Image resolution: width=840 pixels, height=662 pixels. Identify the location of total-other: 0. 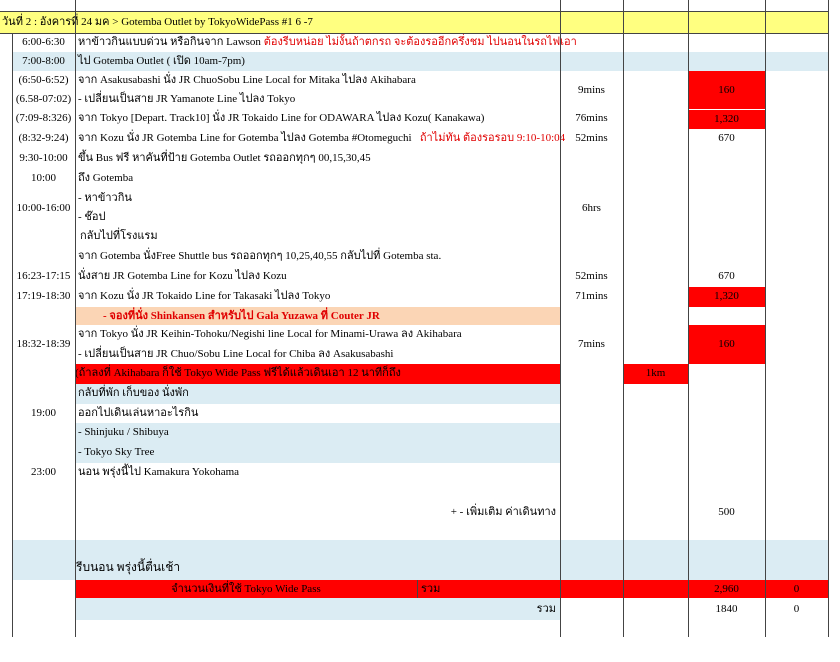
(796, 609).